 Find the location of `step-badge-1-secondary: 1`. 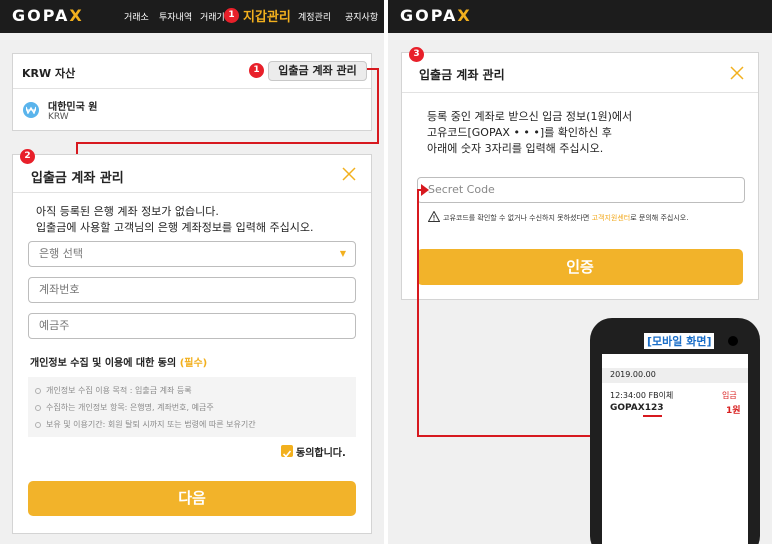

step-badge-1-secondary: 1 is located at coordinates (256, 70).